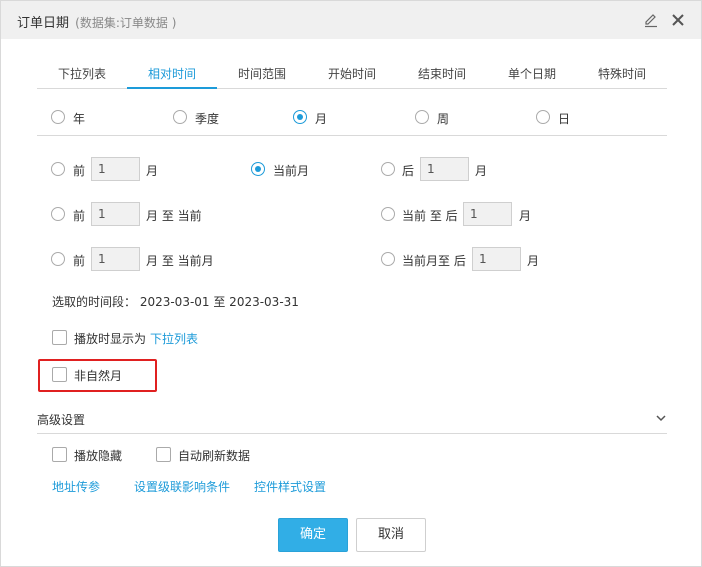 The width and height of the screenshot is (702, 567). I want to click on tab-end-time: 结束时间, so click(442, 77).